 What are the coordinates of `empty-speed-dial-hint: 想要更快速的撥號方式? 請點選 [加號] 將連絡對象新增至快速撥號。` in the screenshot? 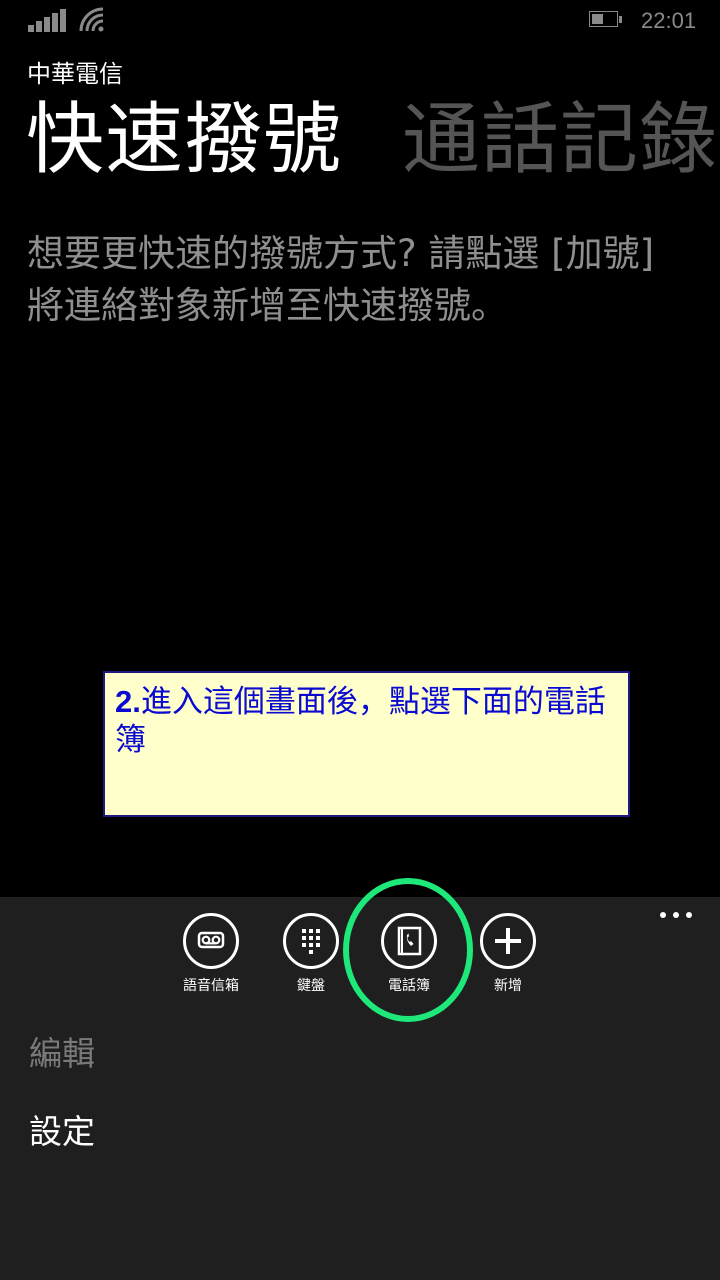 It's located at (341, 279).